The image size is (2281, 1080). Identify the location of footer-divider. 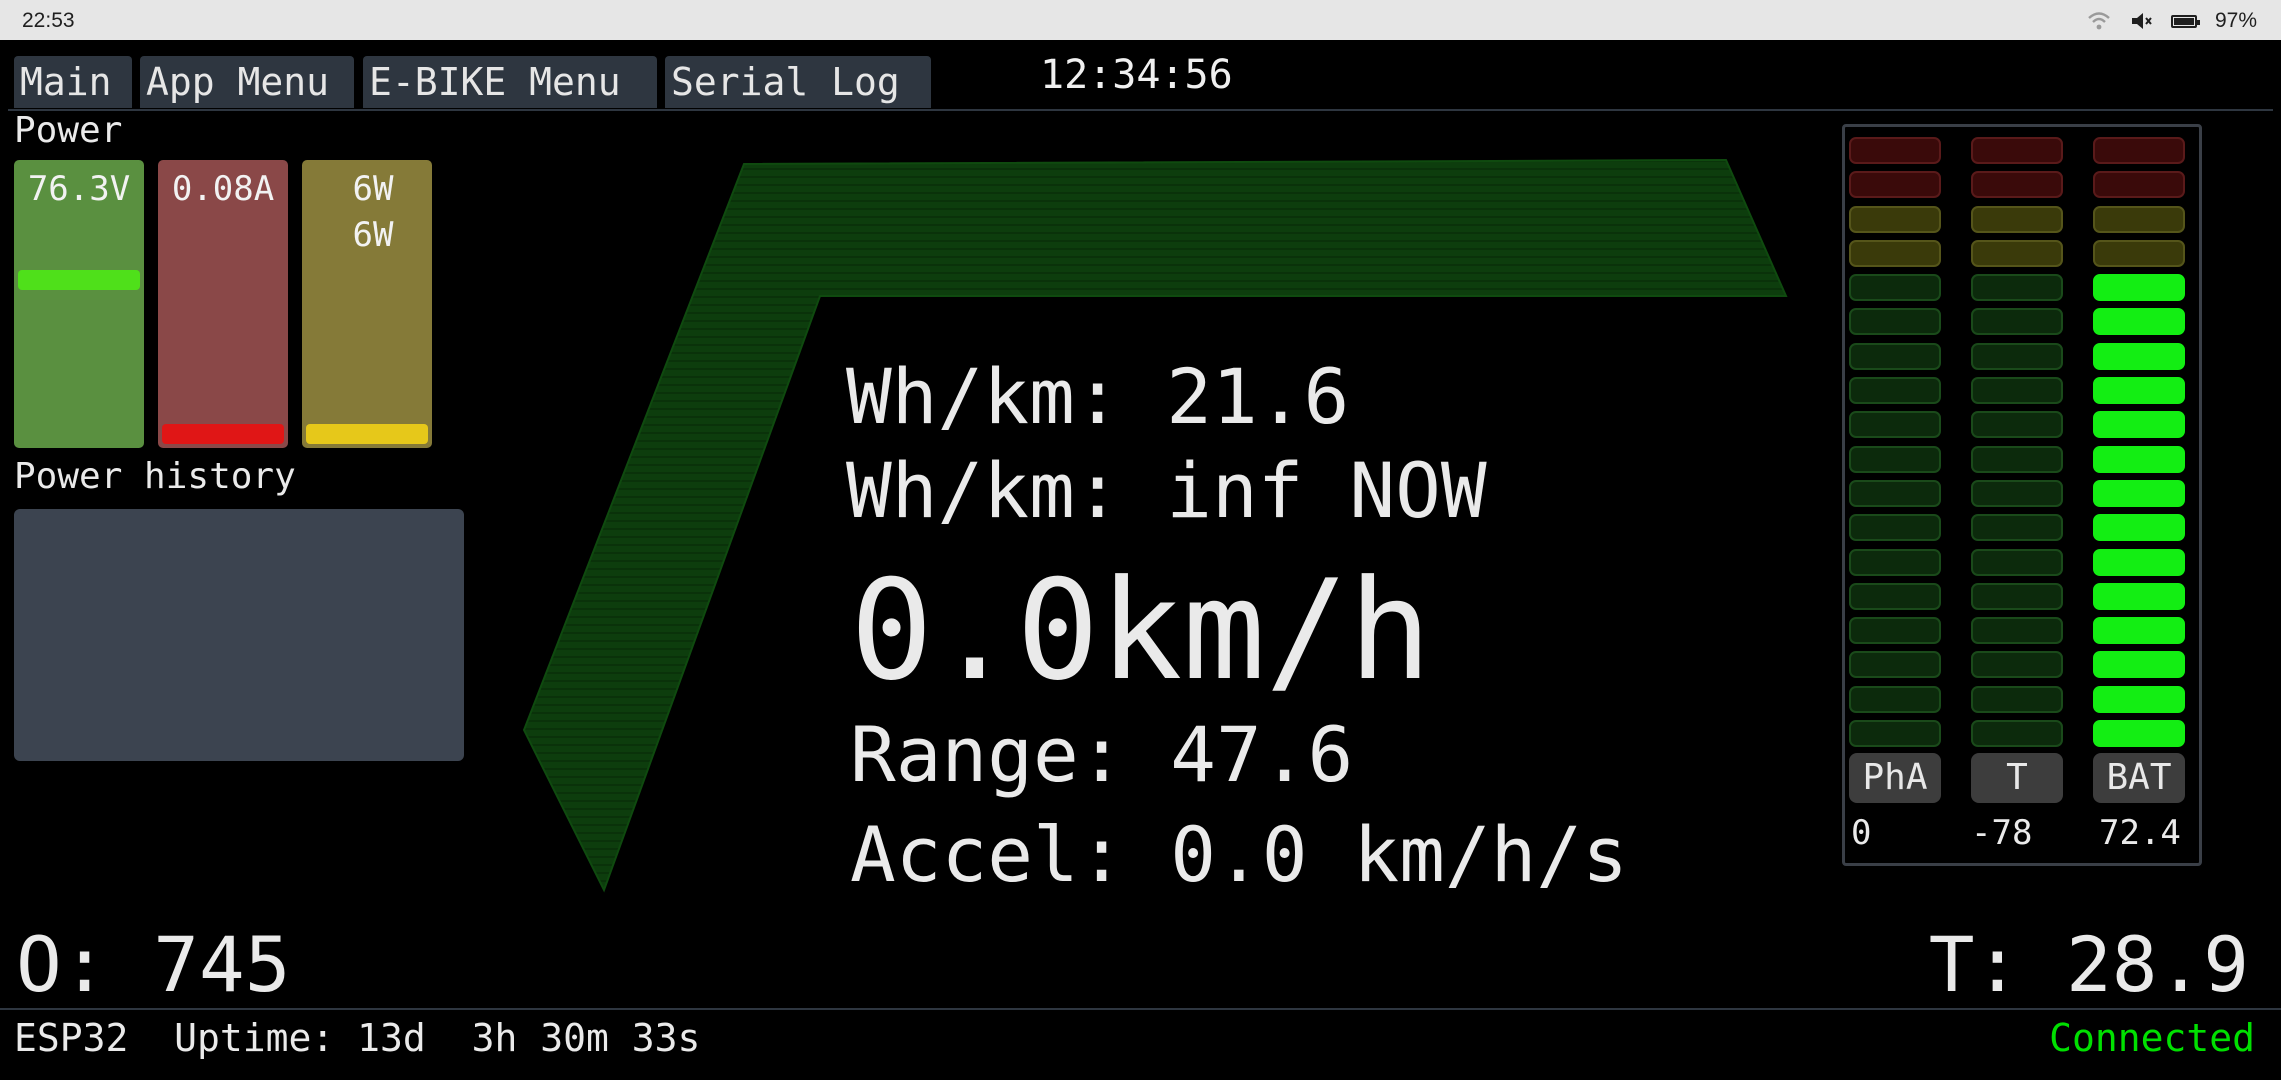
(1140, 1009).